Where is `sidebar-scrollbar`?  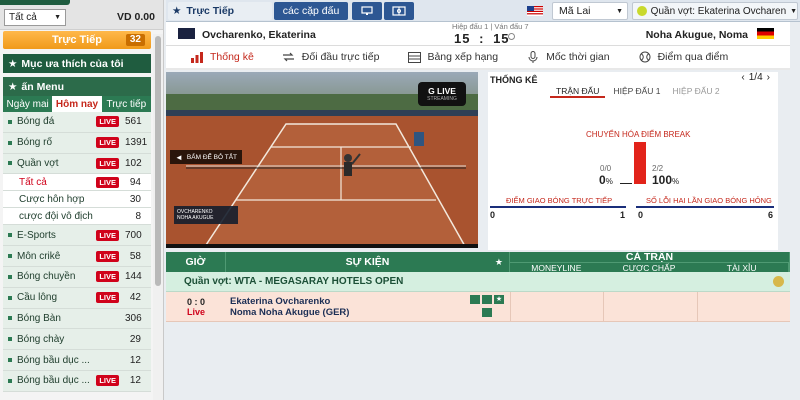
sidebar-scrollbar is located at coordinates (158, 217).